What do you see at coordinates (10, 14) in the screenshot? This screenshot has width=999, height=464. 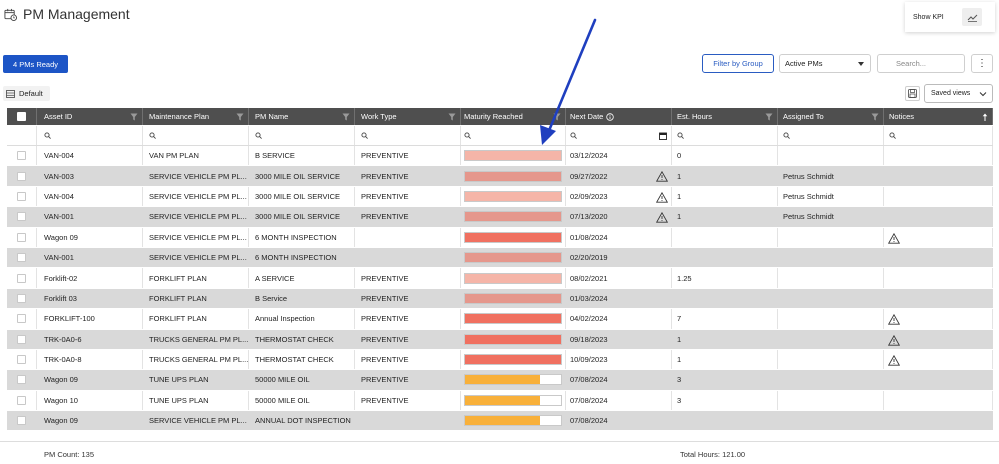 I see `calendar-clock-icon` at bounding box center [10, 14].